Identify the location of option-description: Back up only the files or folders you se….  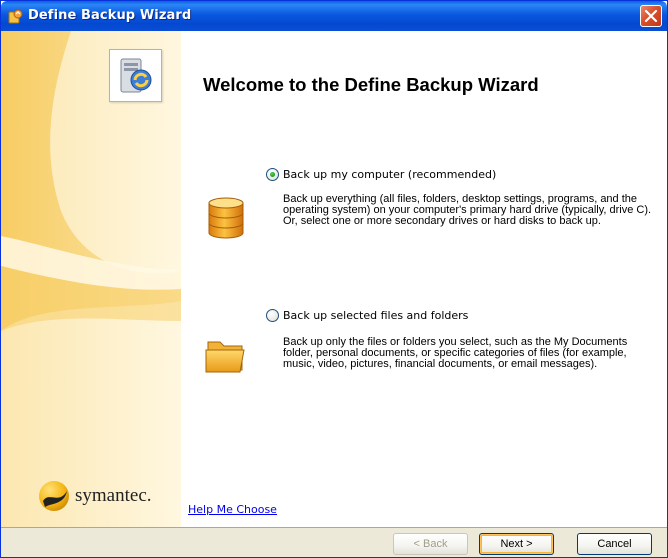
(455, 353).